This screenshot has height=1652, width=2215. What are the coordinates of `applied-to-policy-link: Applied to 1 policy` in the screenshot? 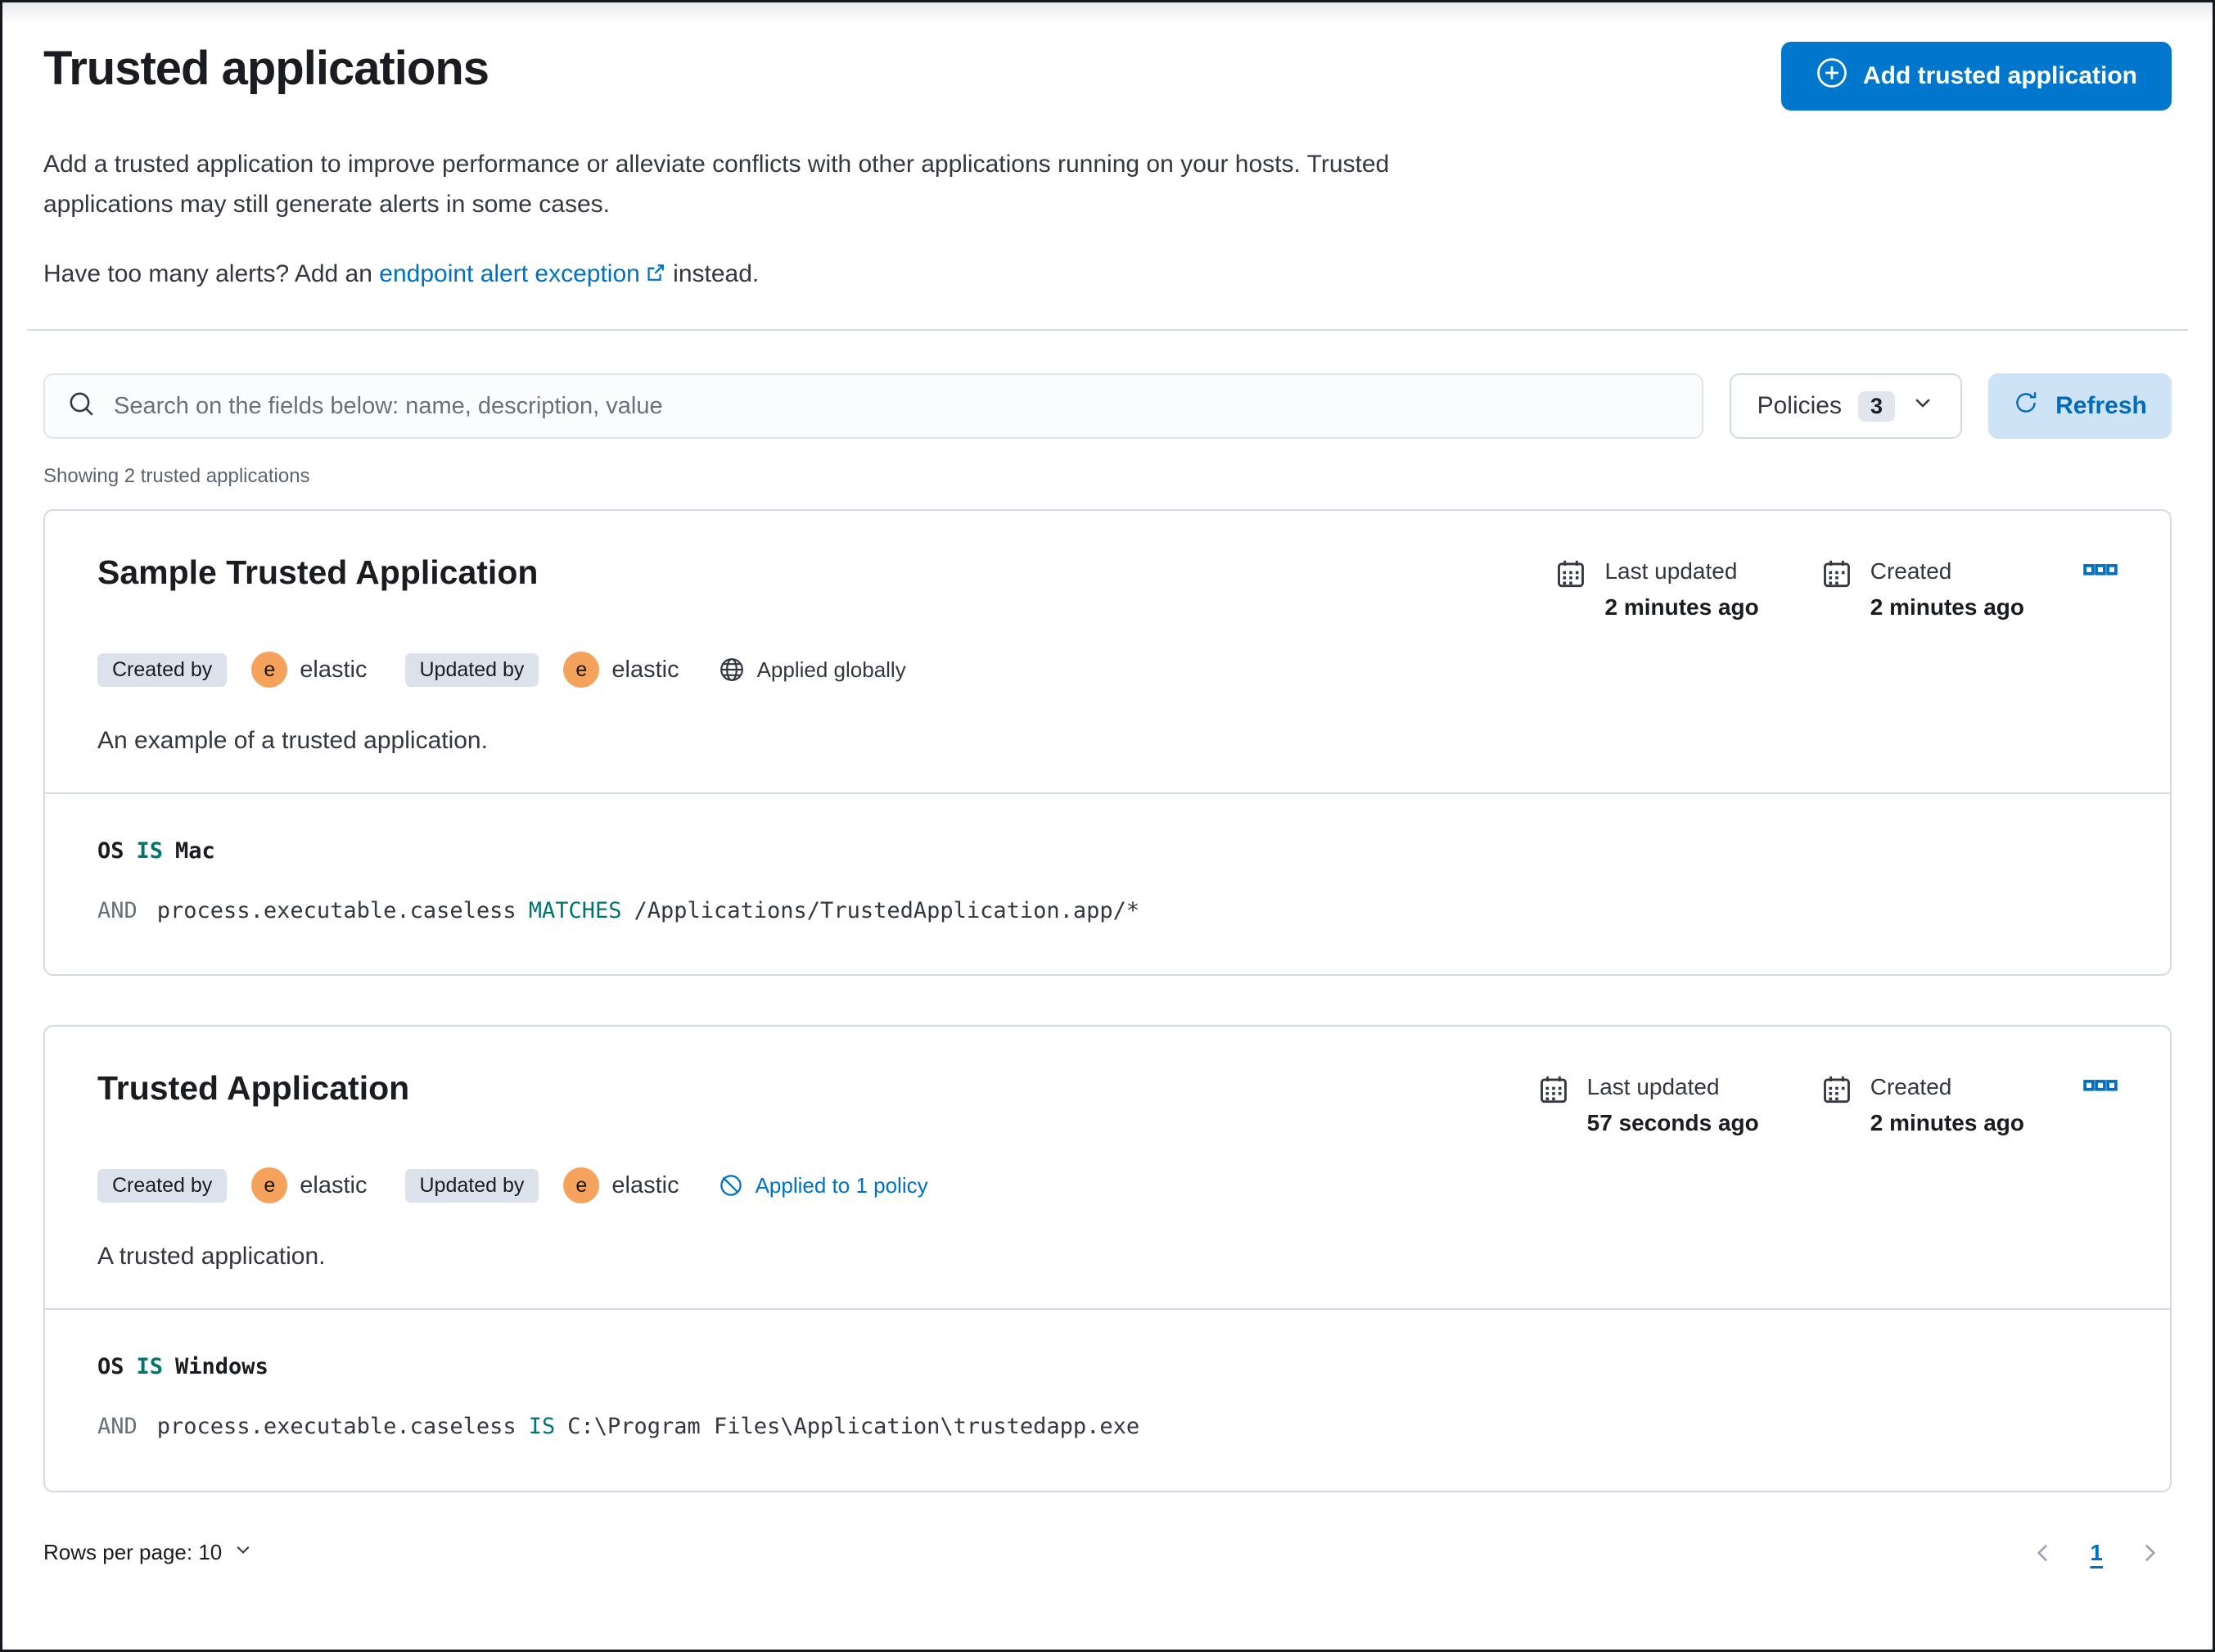 It's located at (842, 1185).